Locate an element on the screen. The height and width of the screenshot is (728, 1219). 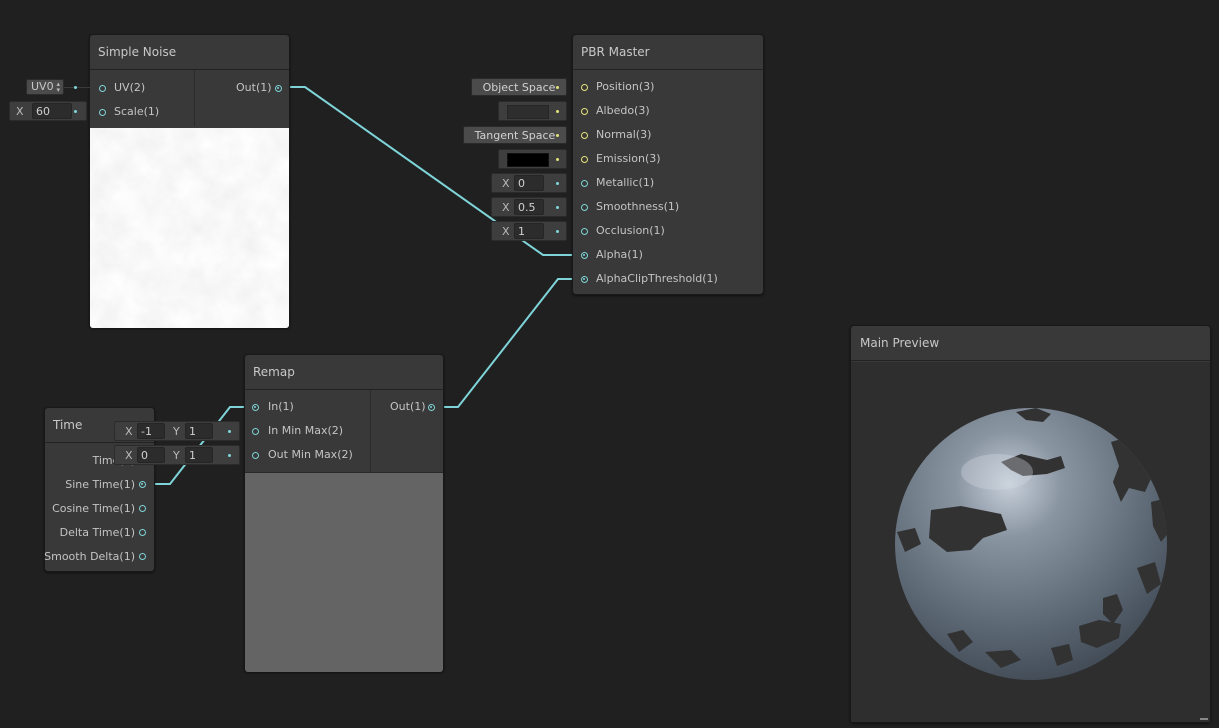
uv-channel-dropdown: UV0 ▴ ▾ is located at coordinates (45, 87).